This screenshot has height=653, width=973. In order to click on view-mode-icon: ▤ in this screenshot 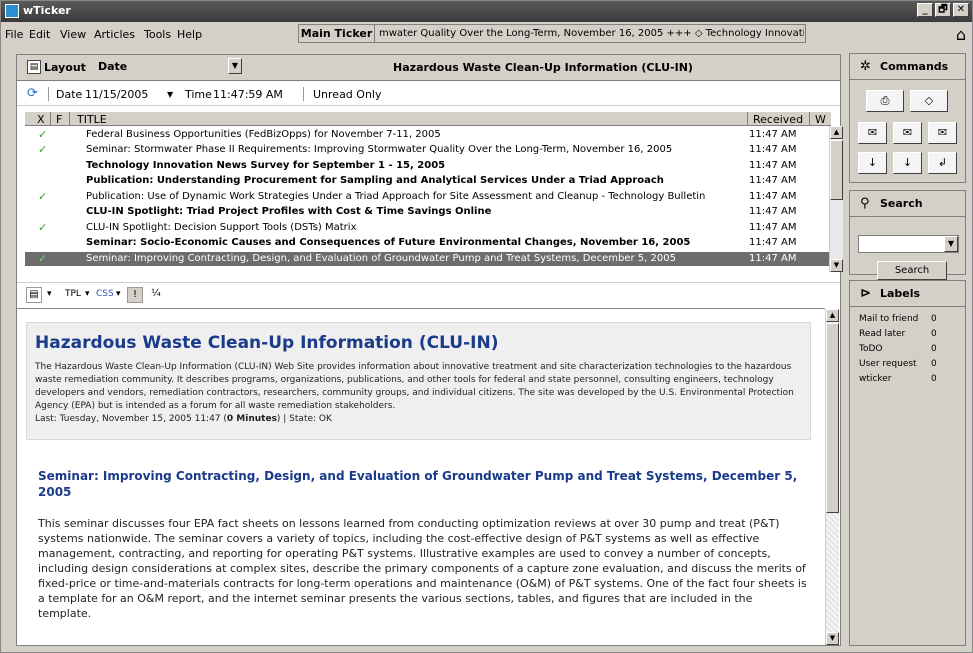, I will do `click(34, 295)`.